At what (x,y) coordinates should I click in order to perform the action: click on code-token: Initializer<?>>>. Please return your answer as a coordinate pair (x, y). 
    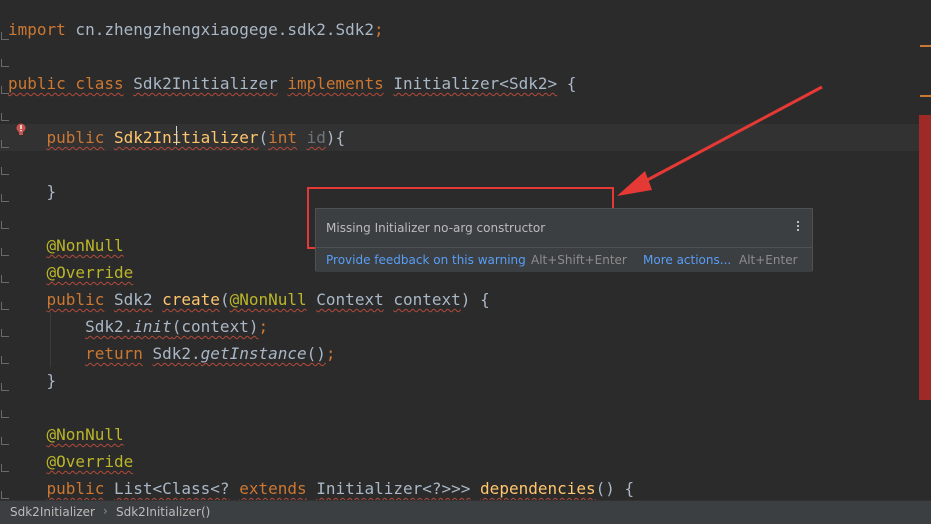
    Looking at the image, I should click on (393, 488).